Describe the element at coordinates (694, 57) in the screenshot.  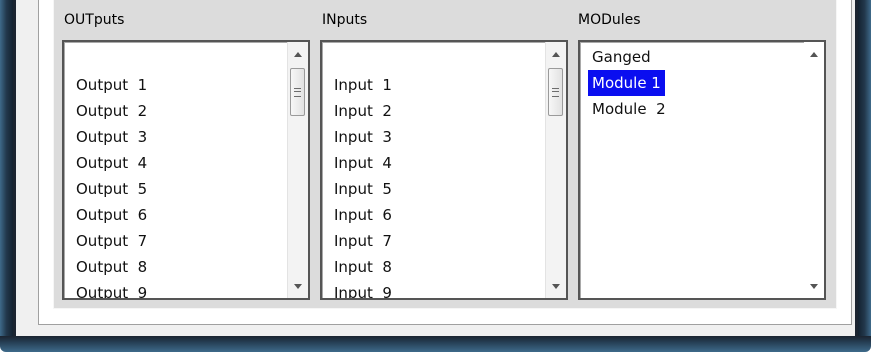
I see `list-item: Ganged` at that location.